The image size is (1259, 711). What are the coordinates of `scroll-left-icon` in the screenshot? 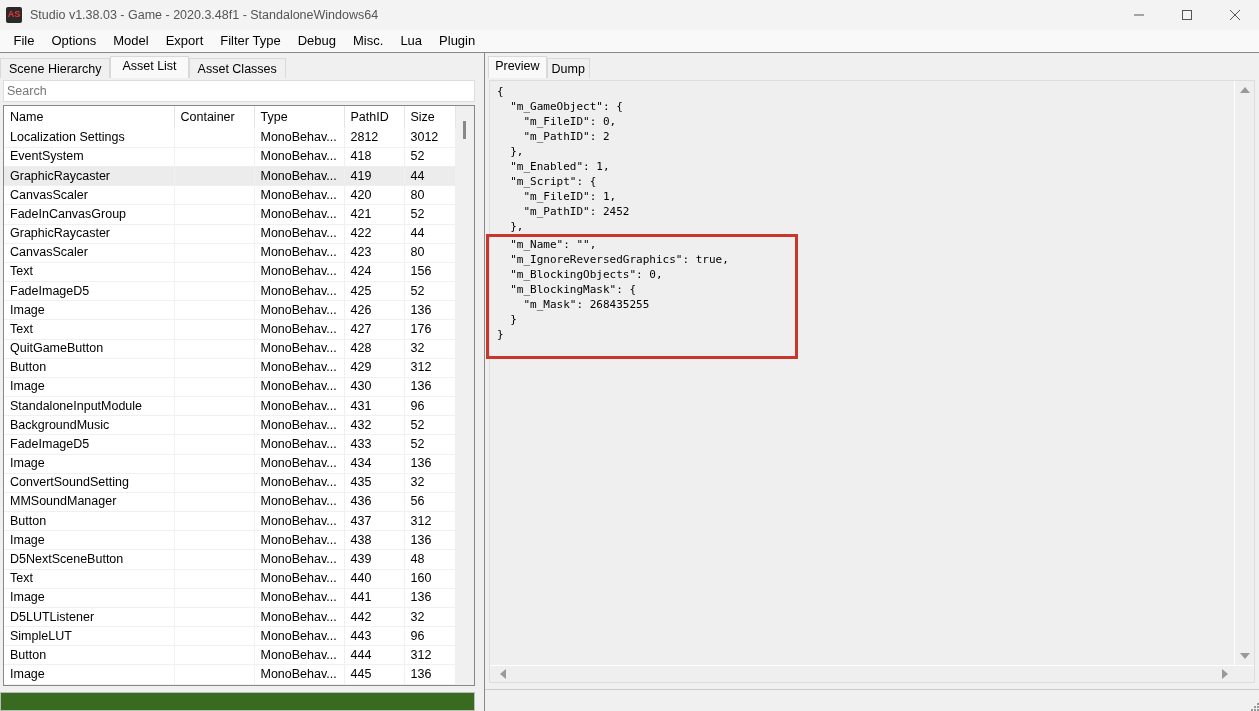 It's located at (503, 674).